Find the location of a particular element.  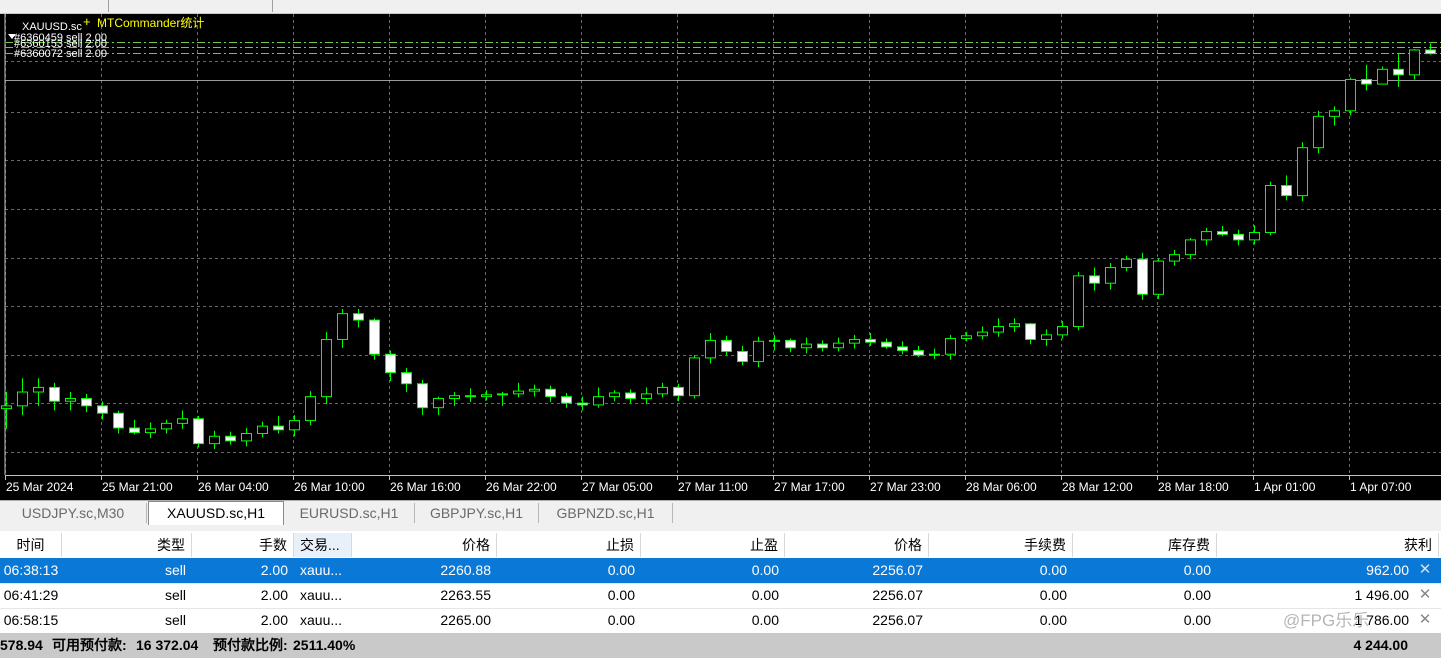

tab-gbpjpy: GBPJPY.sc,H1 is located at coordinates (477, 513).